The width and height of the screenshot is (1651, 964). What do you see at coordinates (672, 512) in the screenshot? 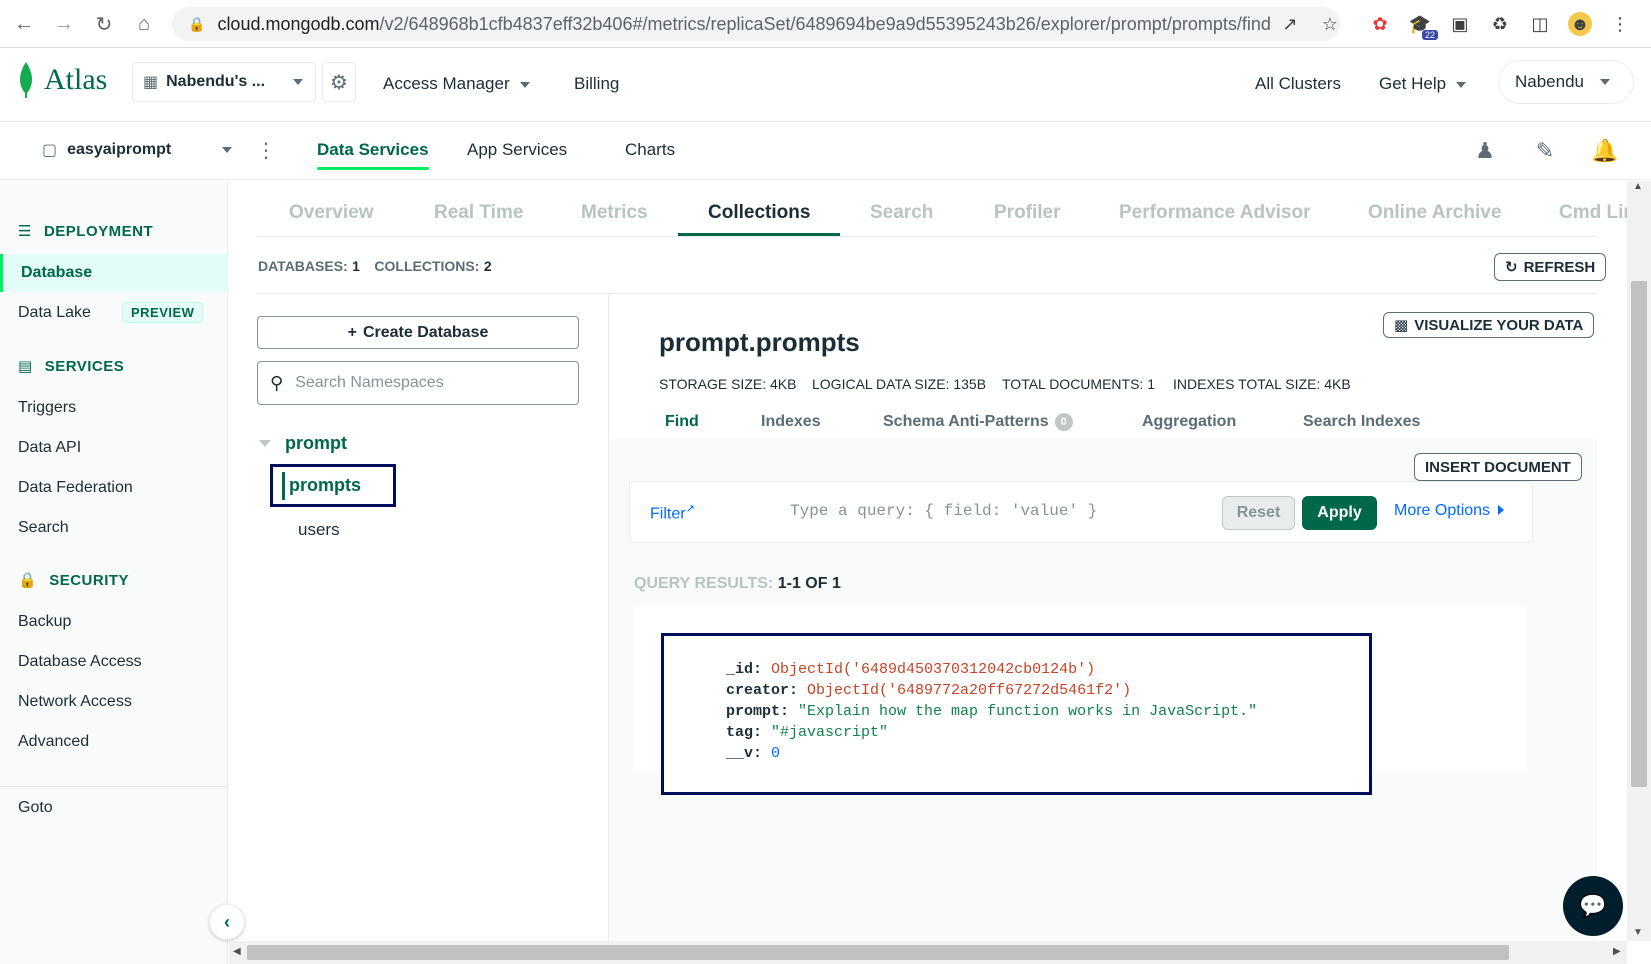
I see `filter-link: Filter↗` at bounding box center [672, 512].